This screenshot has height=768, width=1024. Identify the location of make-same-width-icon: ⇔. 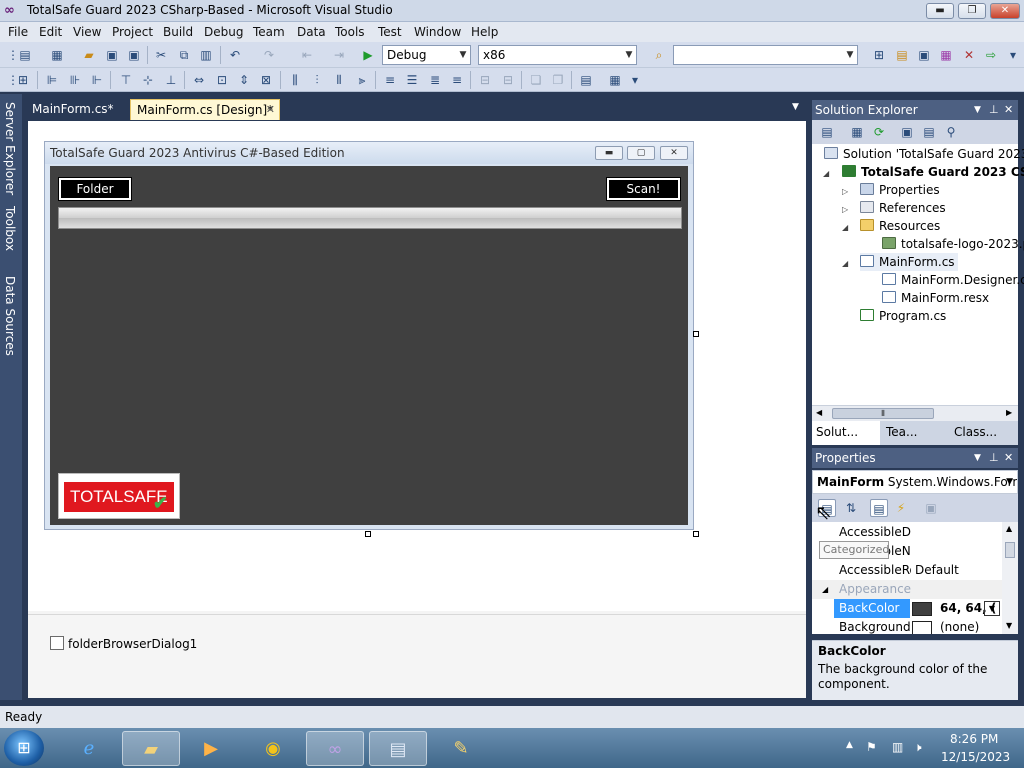
(199, 80).